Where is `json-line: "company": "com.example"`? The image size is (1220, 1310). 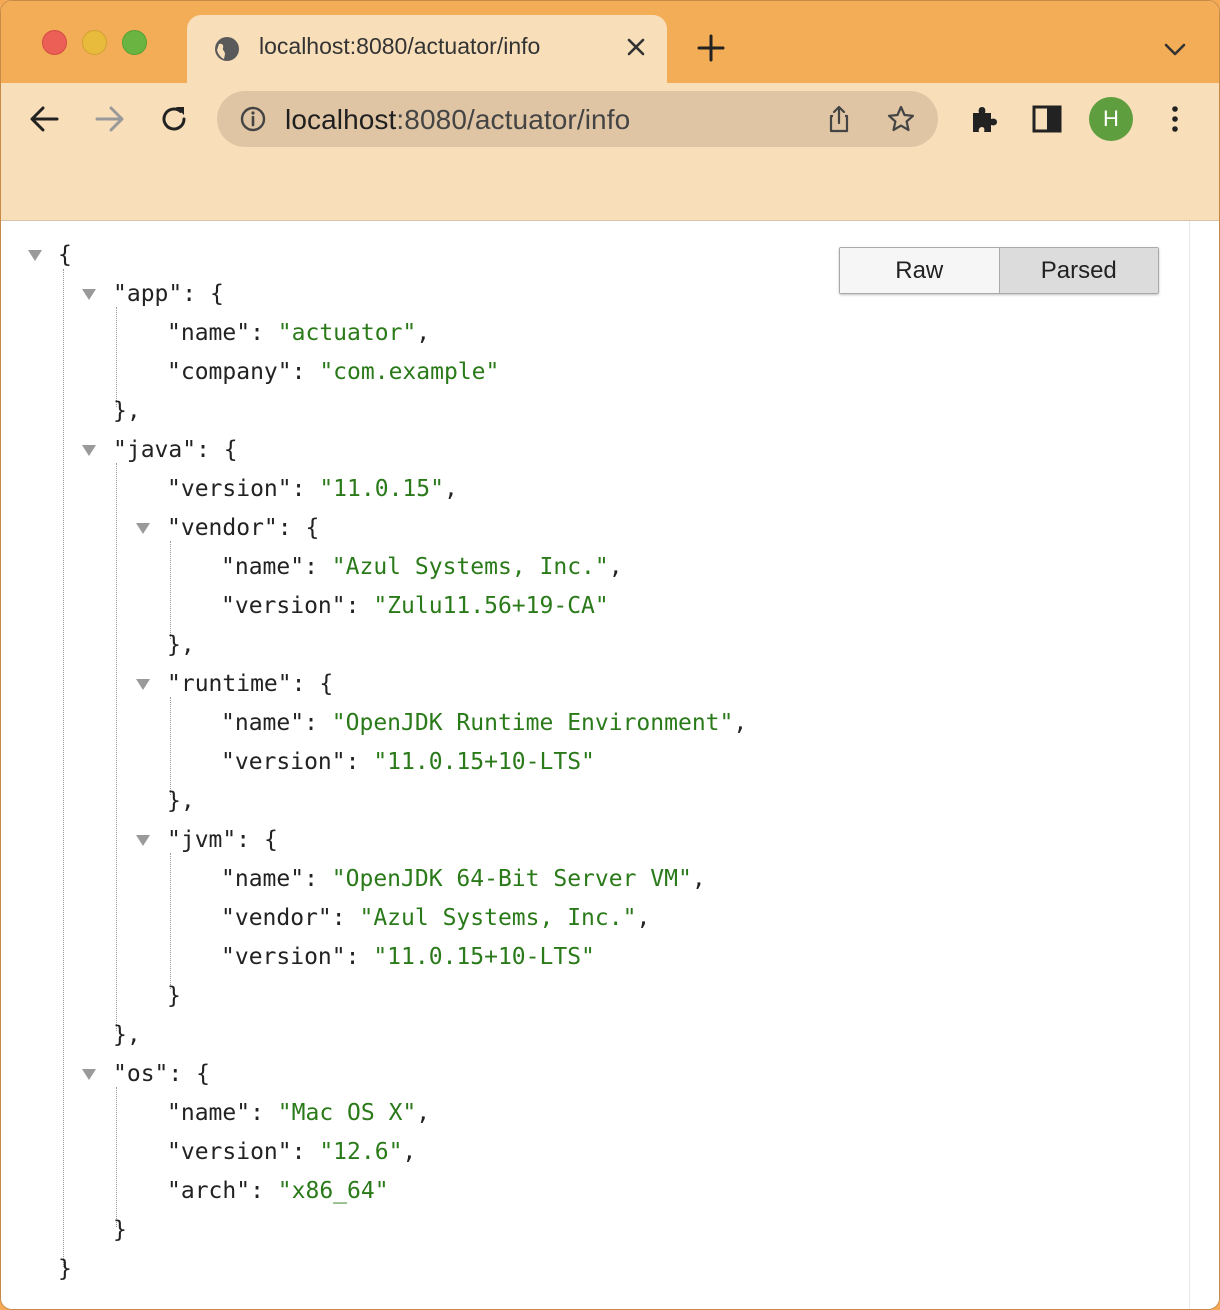
json-line: "company": "com.example" is located at coordinates (333, 372).